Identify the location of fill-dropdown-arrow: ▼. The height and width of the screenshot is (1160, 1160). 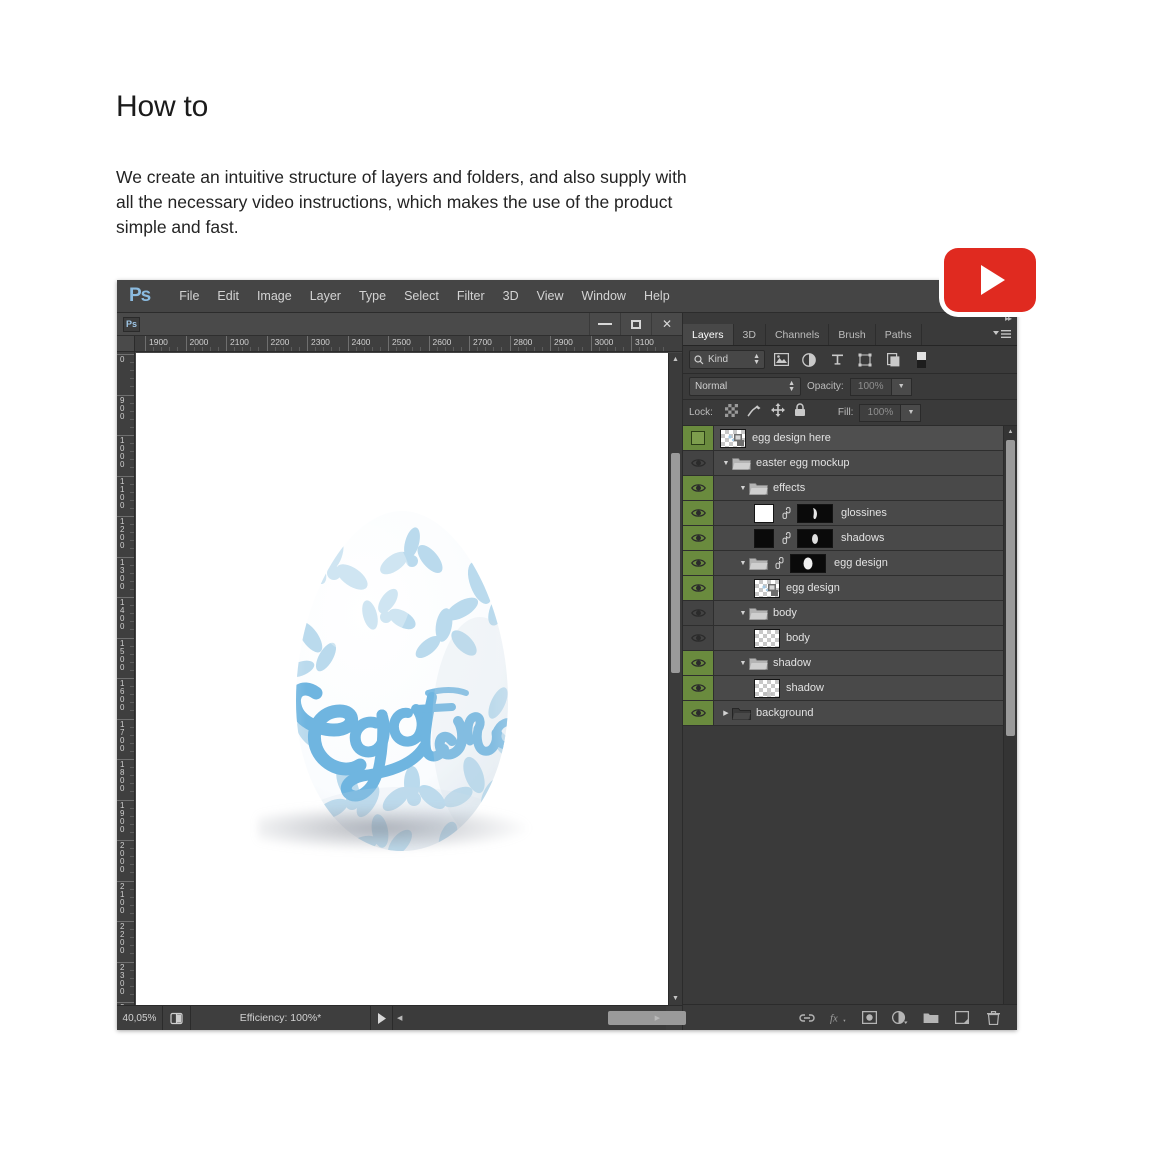
(911, 412).